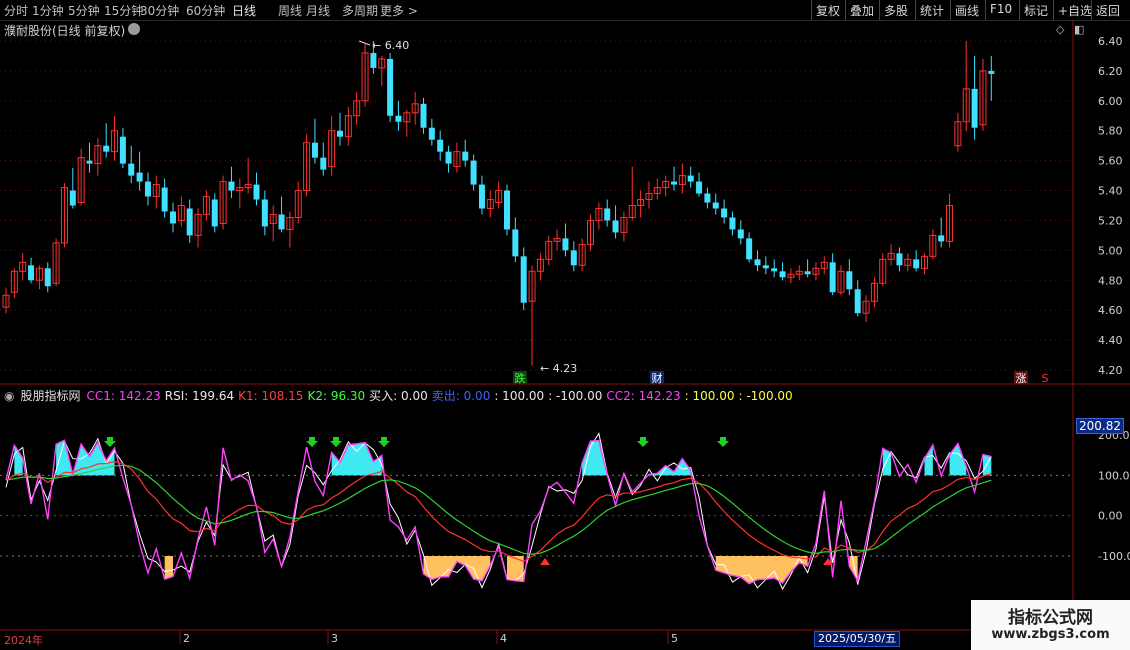 This screenshot has width=1130, height=650. What do you see at coordinates (199, 396) in the screenshot?
I see `indicator-value-1: RSI: 199.64` at bounding box center [199, 396].